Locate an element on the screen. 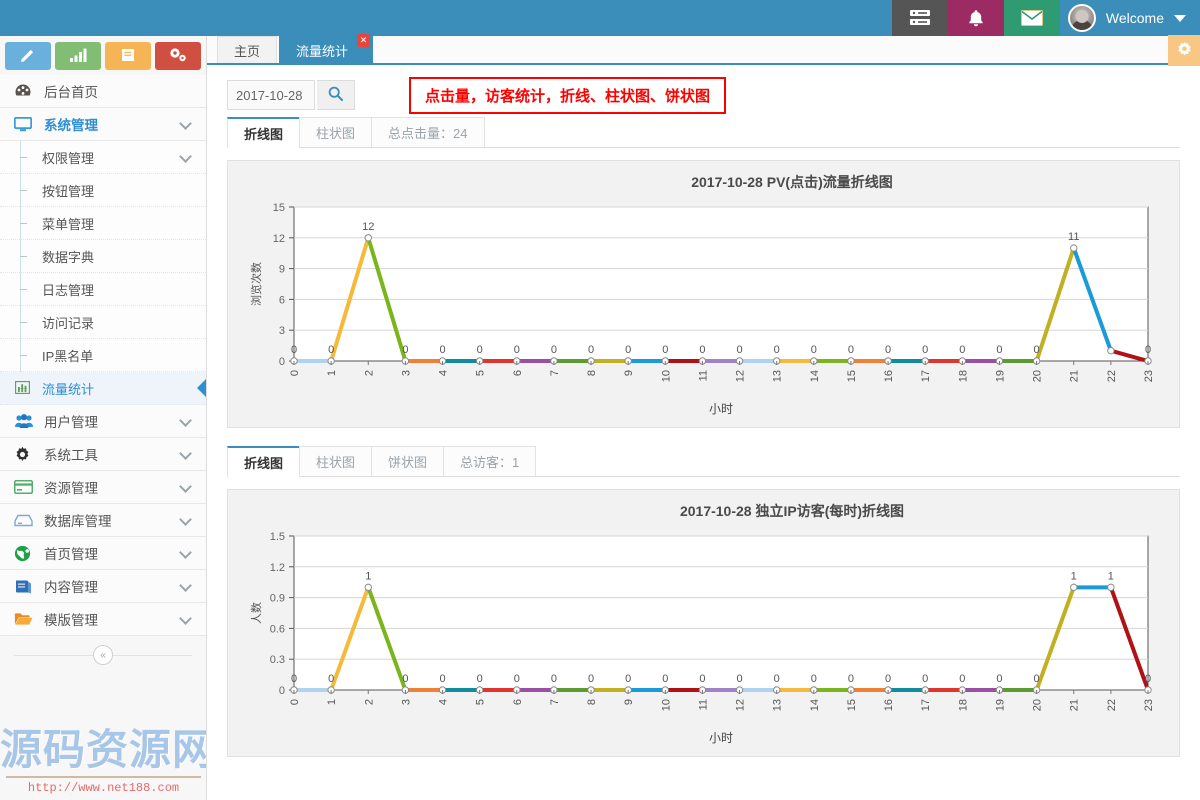  sidebar-subitem-dictionary: 数据字典 is located at coordinates (103, 256).